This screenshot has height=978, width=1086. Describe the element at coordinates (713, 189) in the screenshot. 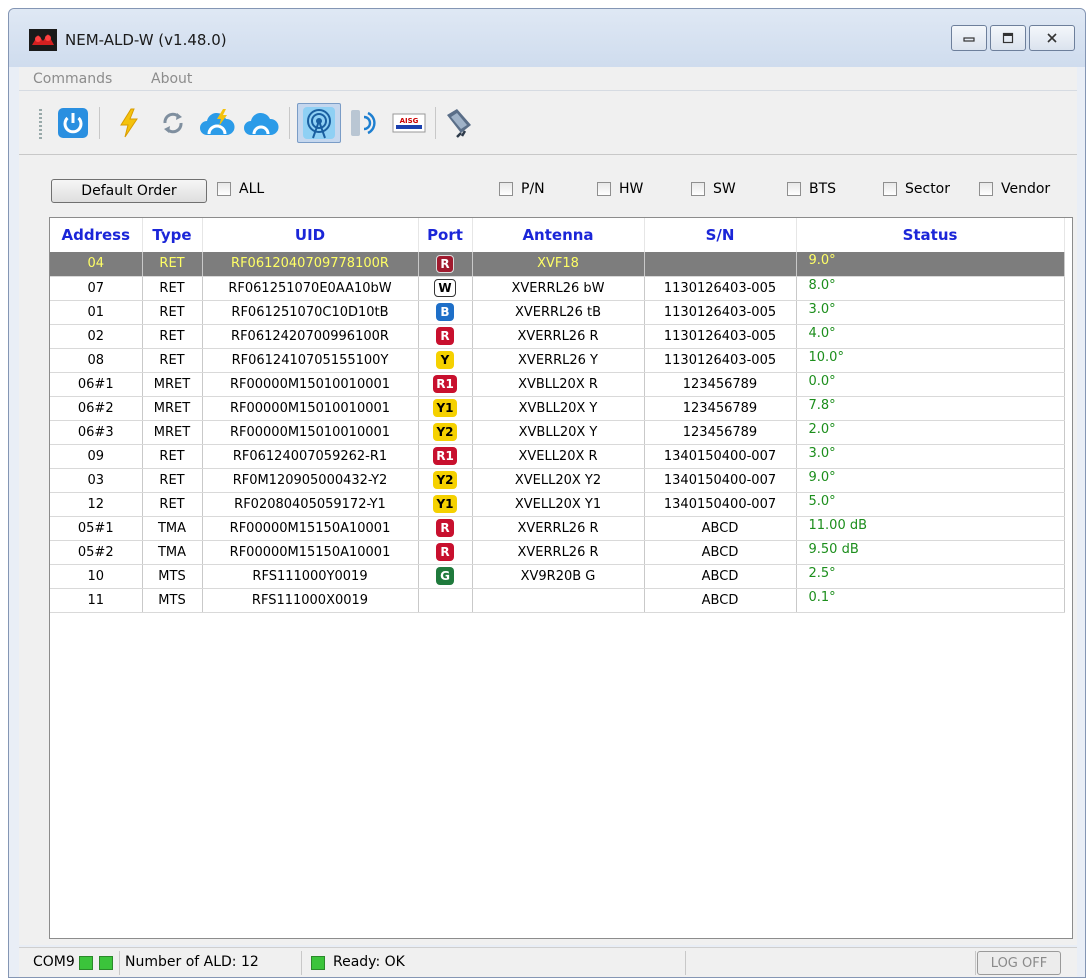

I see `filter-sw-checkbox: SW` at that location.